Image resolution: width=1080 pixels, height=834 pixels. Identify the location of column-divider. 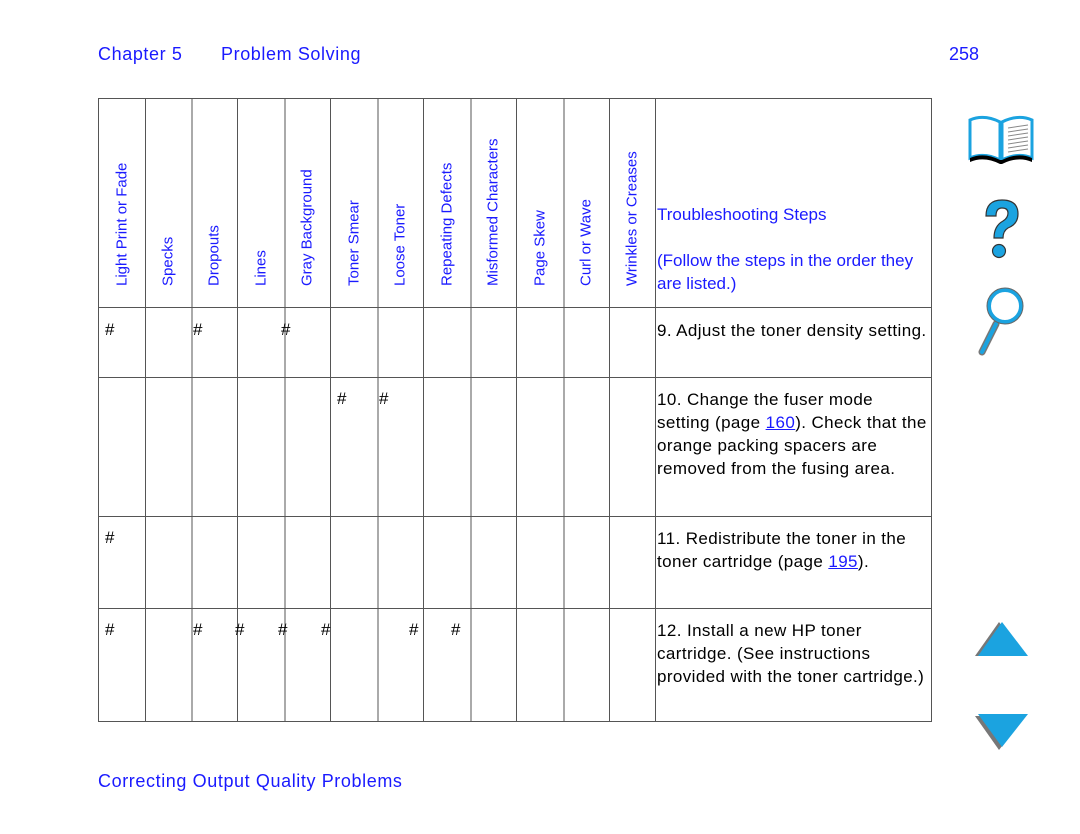
(655, 410).